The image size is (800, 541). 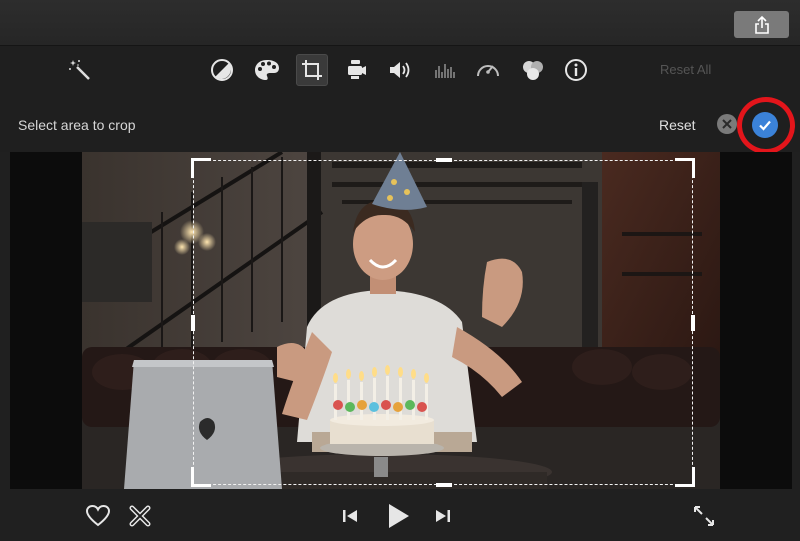 I want to click on info-icon, so click(x=576, y=70).